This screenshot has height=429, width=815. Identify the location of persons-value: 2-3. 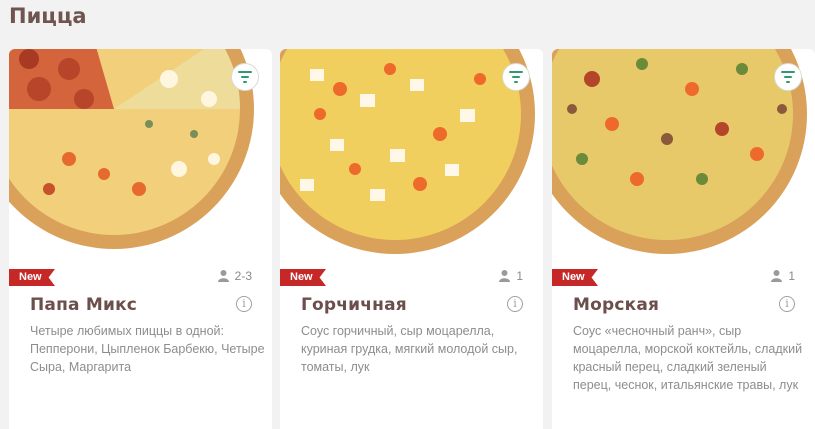
(243, 276).